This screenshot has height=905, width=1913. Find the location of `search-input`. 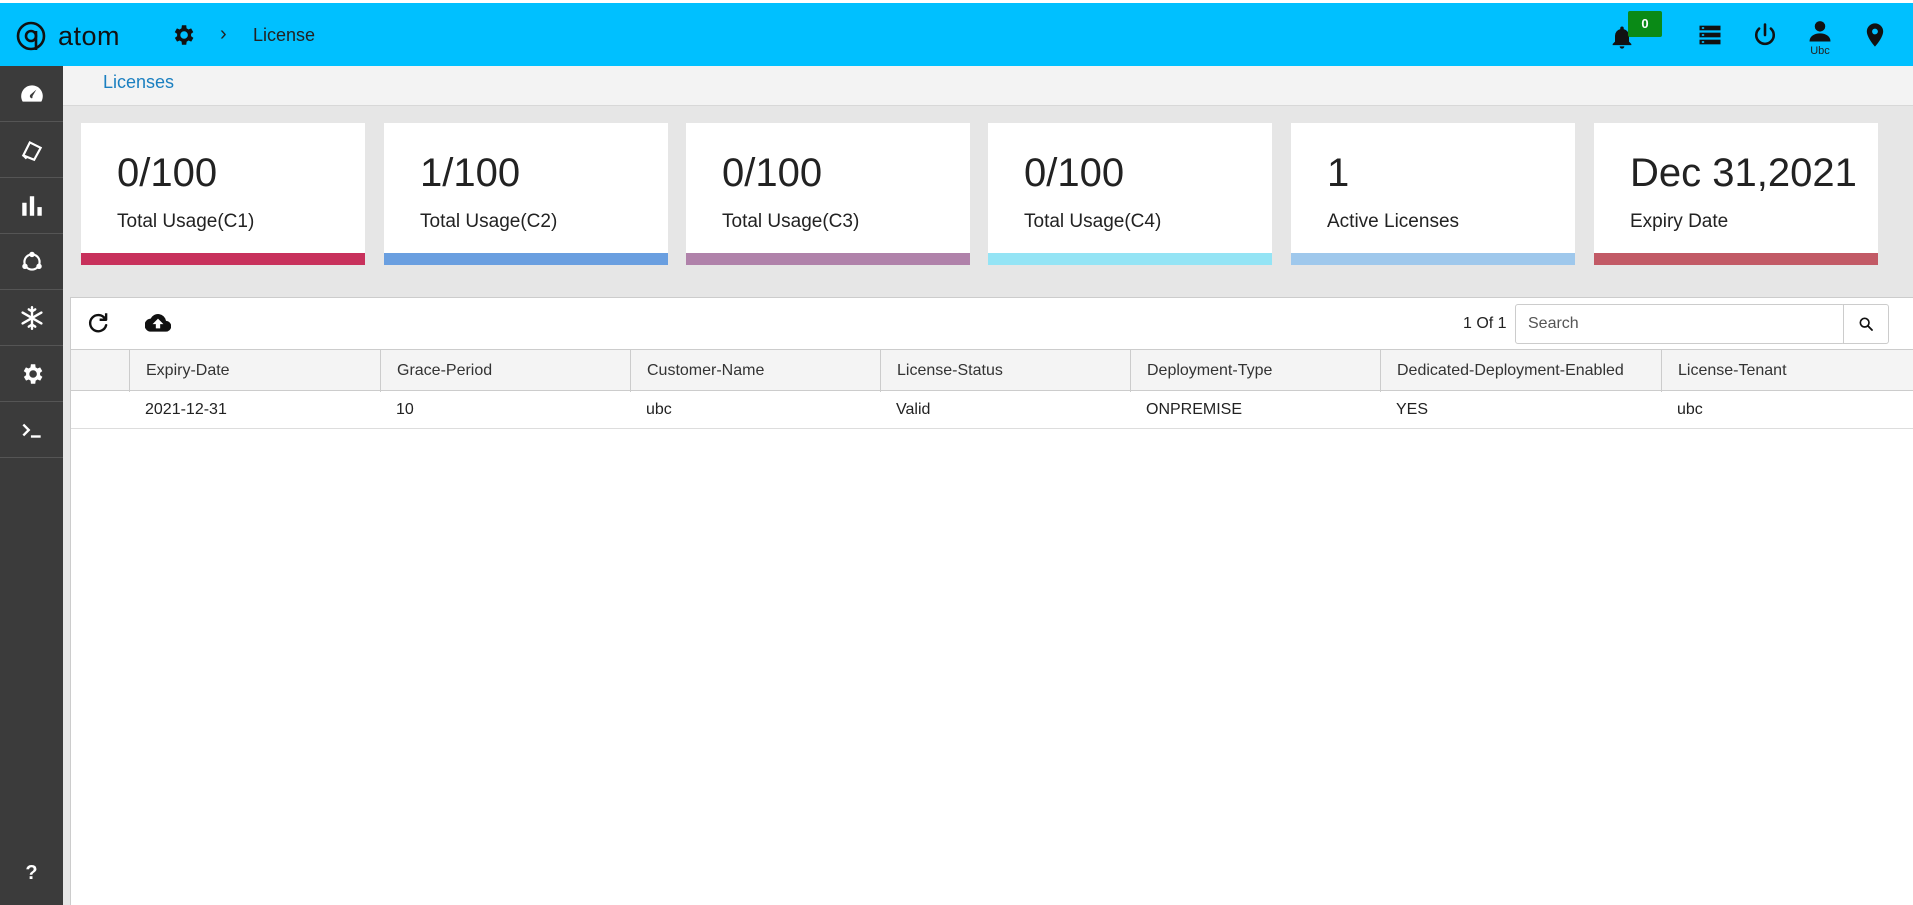

search-input is located at coordinates (1680, 324).